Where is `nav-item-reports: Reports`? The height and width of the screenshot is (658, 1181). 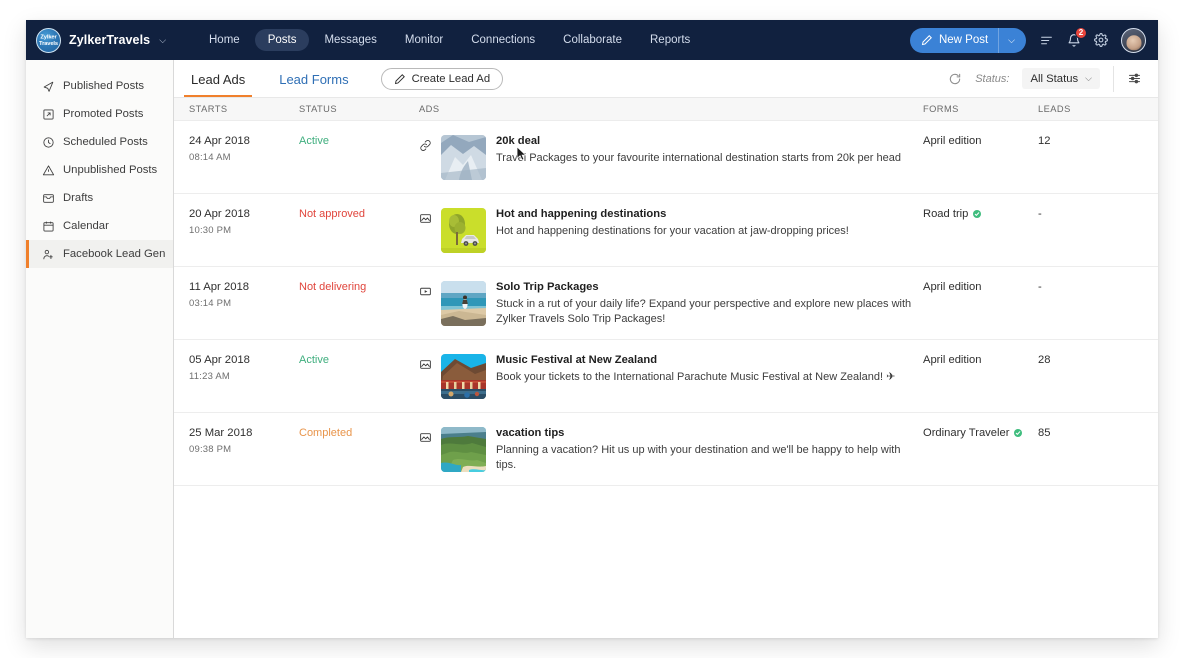
nav-item-reports: Reports is located at coordinates (670, 40).